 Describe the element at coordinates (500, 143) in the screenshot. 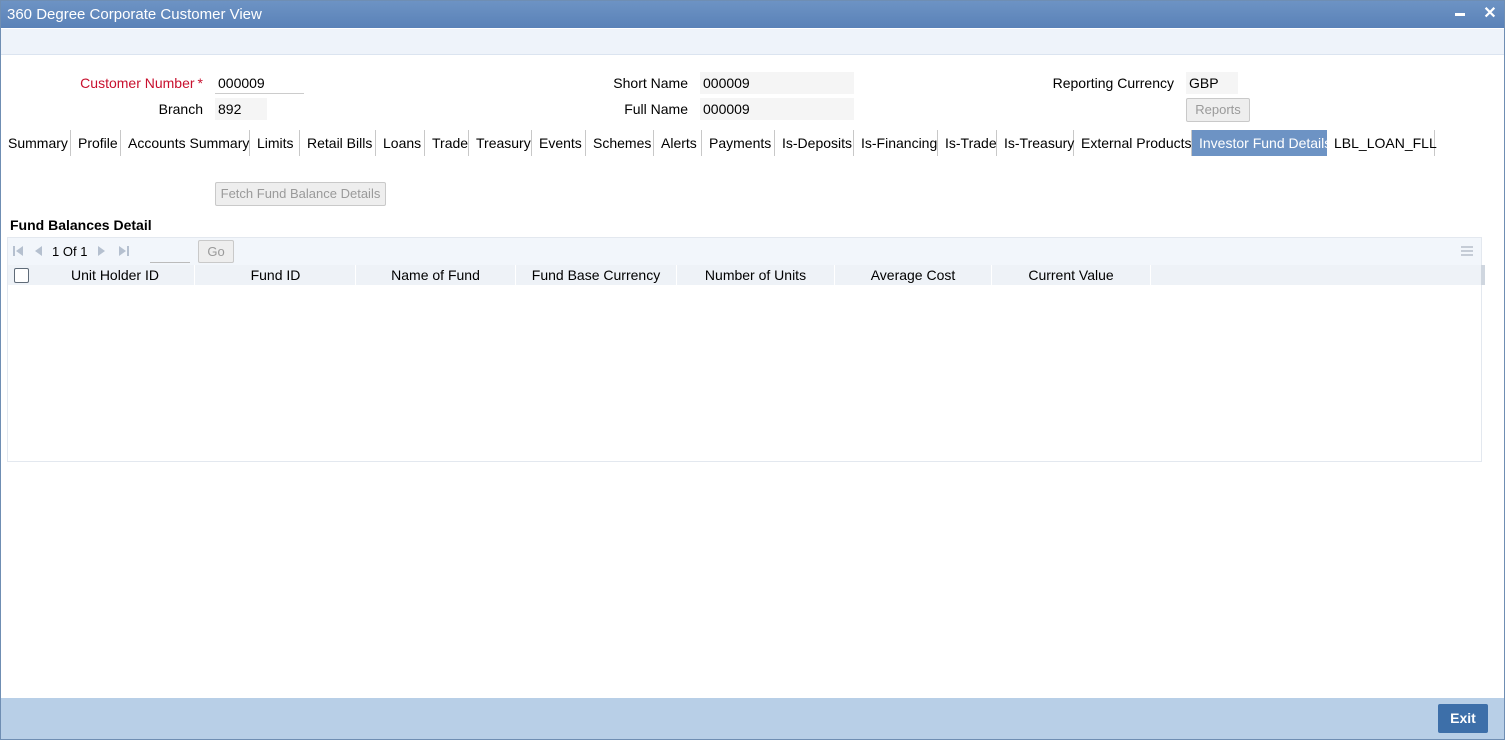

I see `tab-treasury: Treasury` at that location.